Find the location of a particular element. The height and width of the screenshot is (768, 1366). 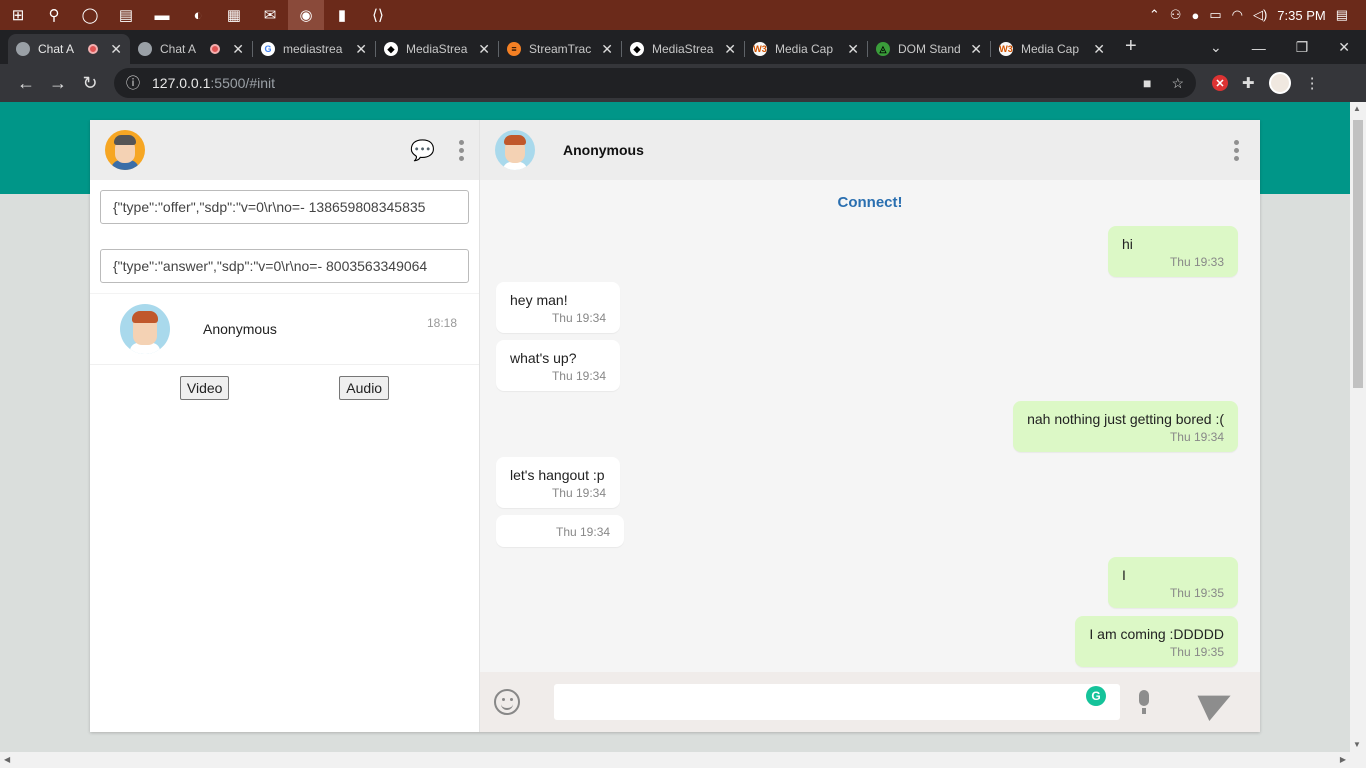

forward-icon: → is located at coordinates (58, 83).